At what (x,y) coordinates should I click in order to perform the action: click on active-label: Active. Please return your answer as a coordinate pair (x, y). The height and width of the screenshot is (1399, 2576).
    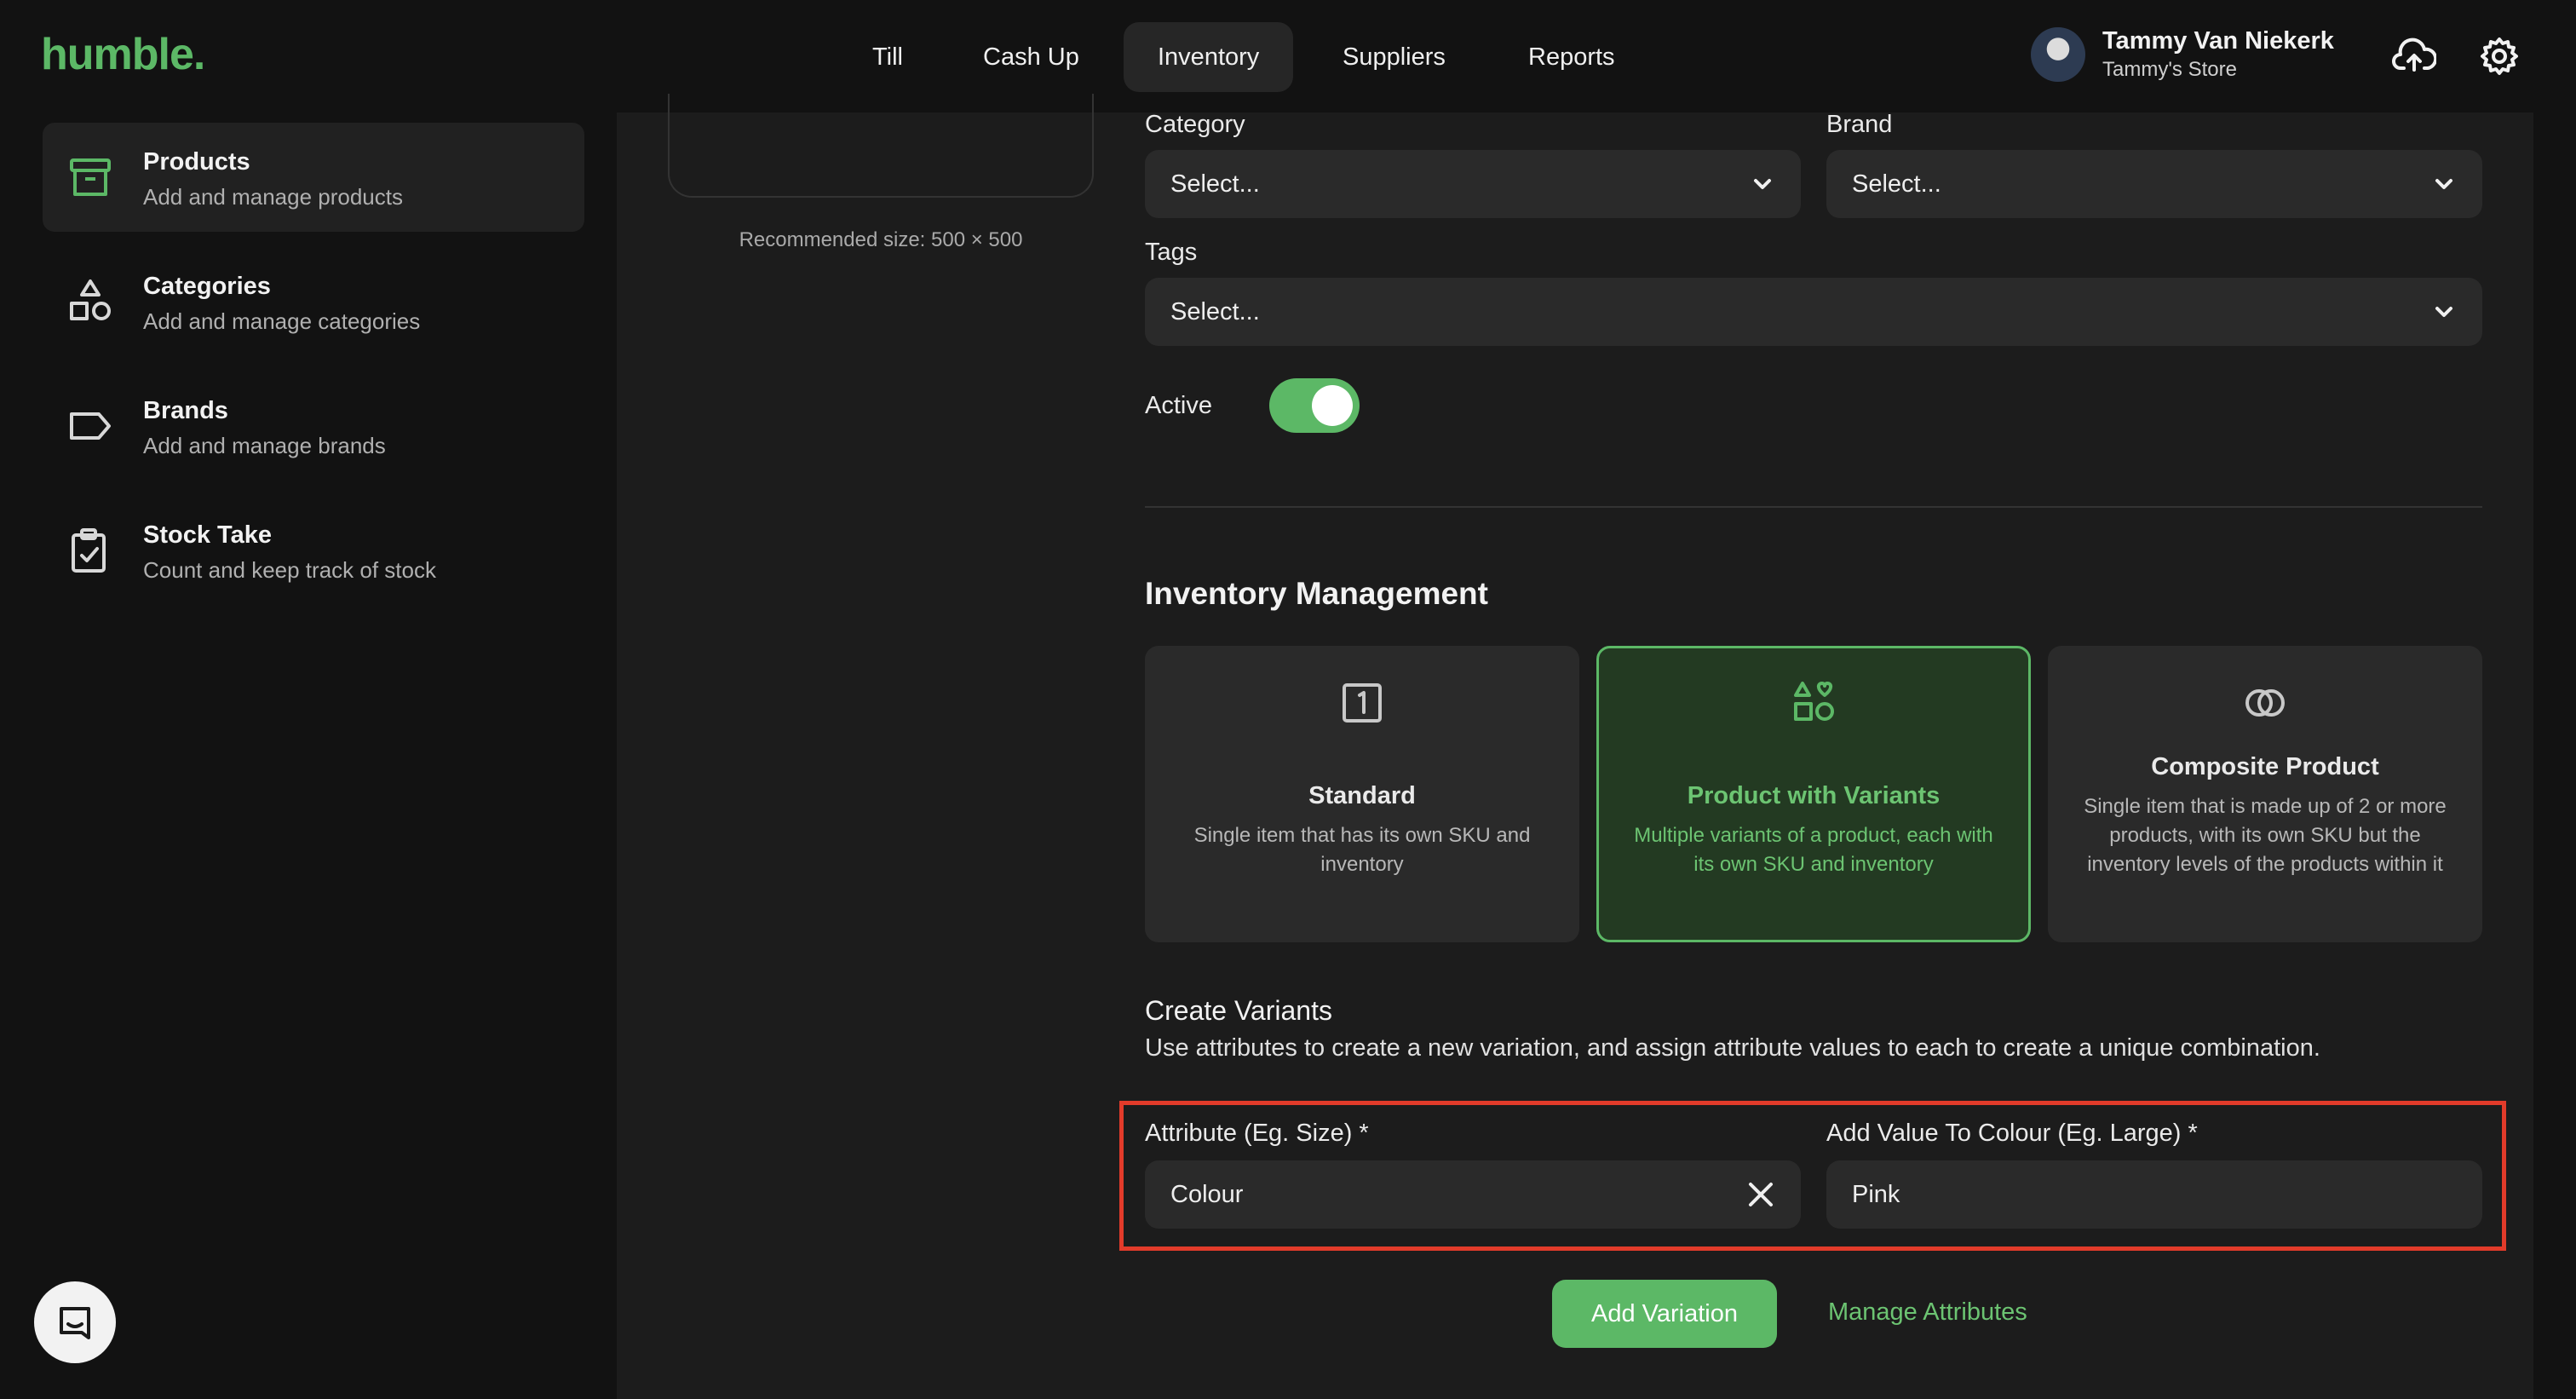
    Looking at the image, I should click on (1178, 405).